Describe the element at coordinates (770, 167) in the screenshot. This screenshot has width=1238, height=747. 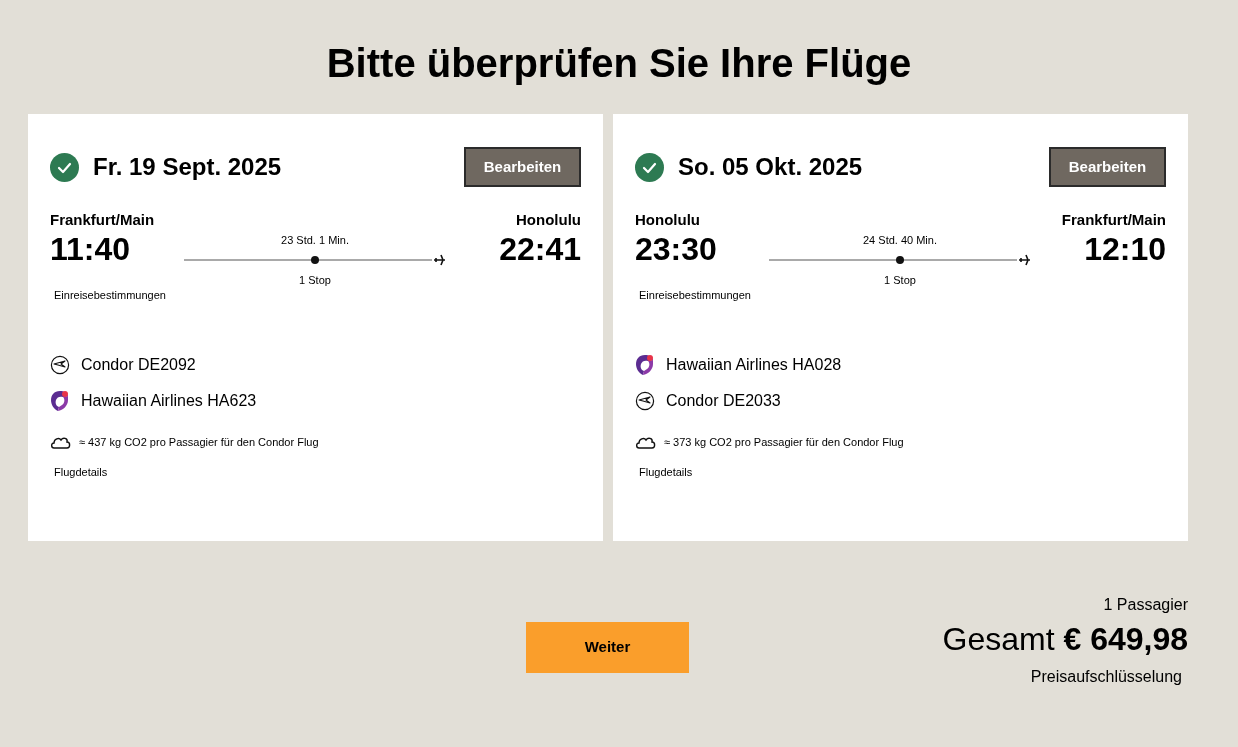
I see `flight-date: So. 05 Okt. 2025` at that location.